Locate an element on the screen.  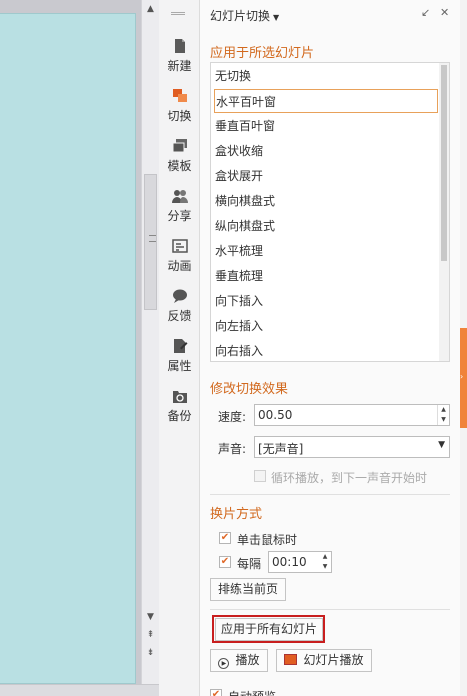
drag-handle-icon is located at coordinates (178, 13).